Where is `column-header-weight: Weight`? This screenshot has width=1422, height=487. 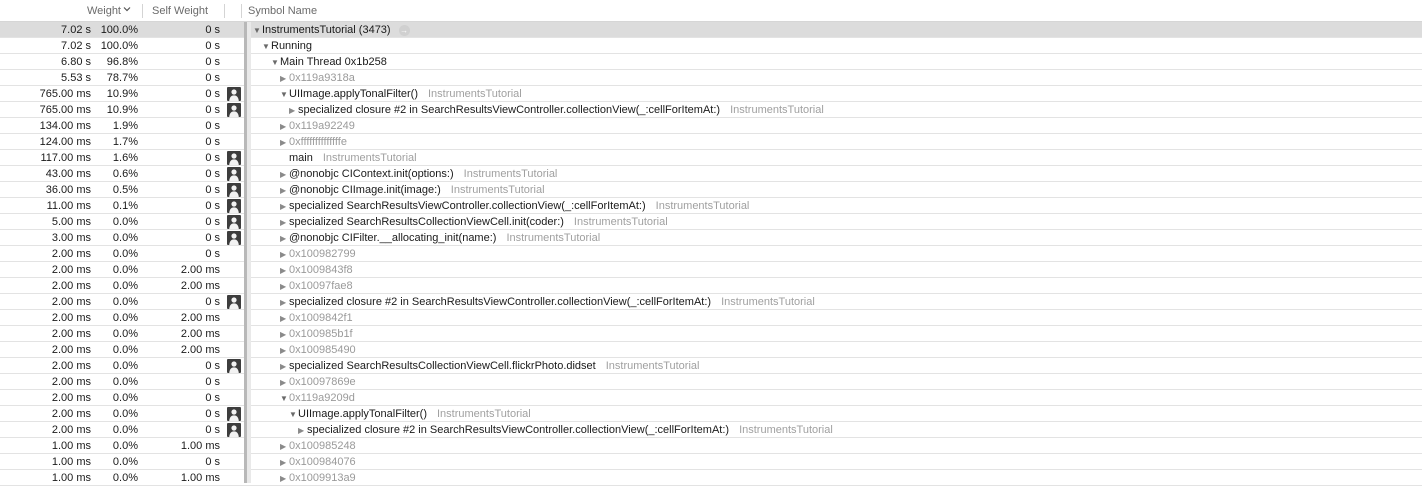 column-header-weight: Weight is located at coordinates (65, 11).